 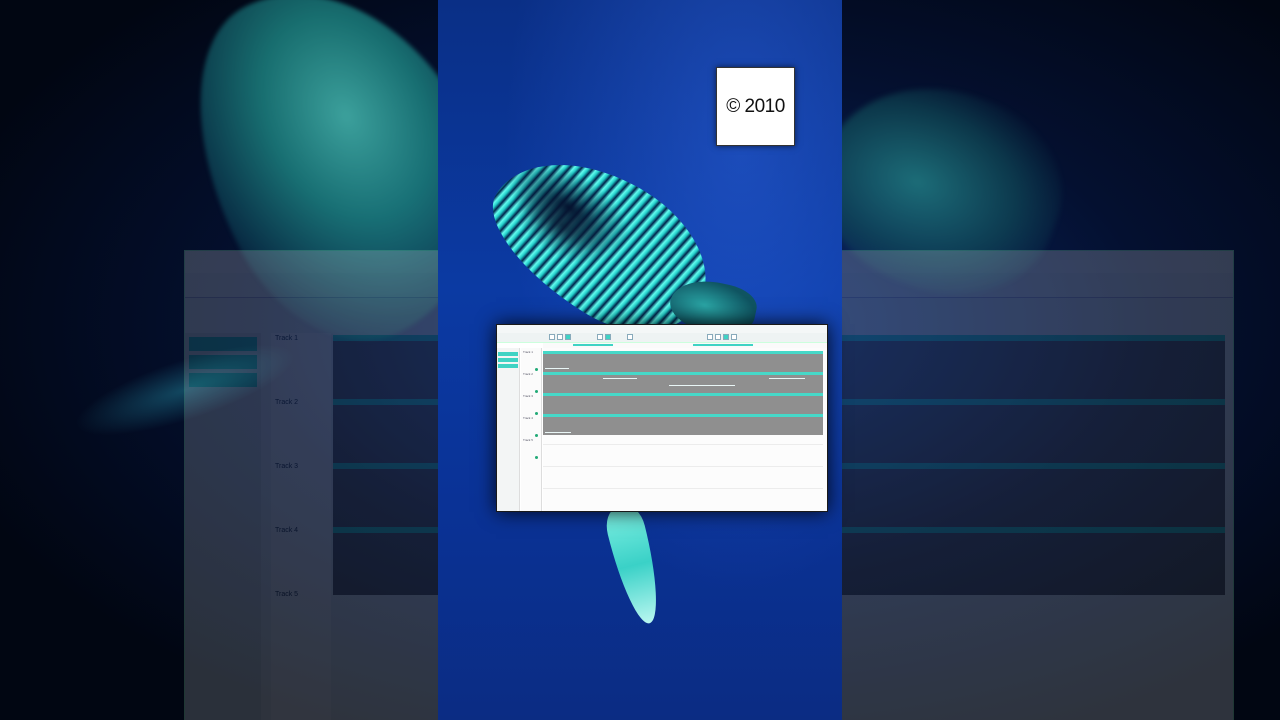 I want to click on track-label: Track 5, so click(x=528, y=440).